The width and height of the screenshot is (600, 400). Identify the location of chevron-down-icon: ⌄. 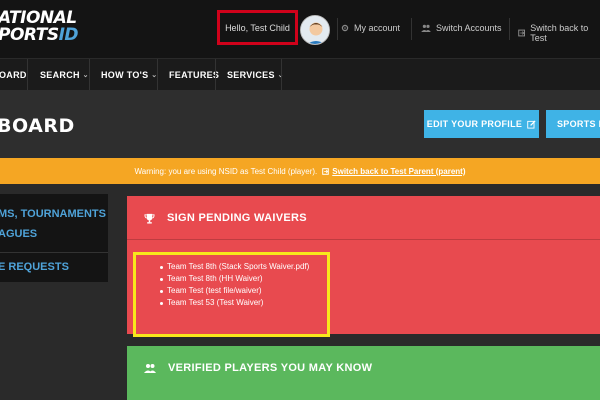
(85, 75).